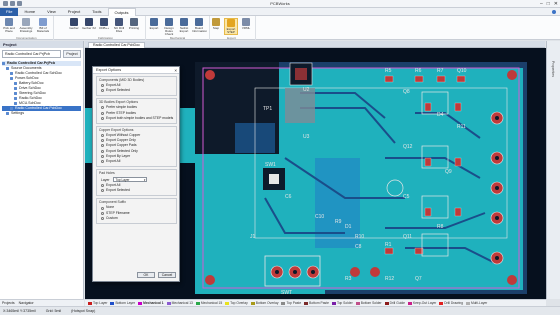 This screenshot has width=560, height=315. Describe the element at coordinates (74, 12) in the screenshot. I see `tab-project: Project` at that location.